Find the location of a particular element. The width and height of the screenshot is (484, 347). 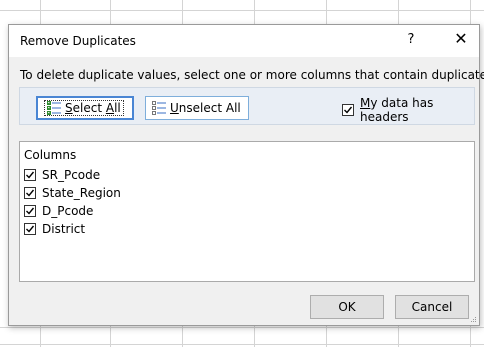

headers-checkbox-label: My data has headers is located at coordinates (397, 110).